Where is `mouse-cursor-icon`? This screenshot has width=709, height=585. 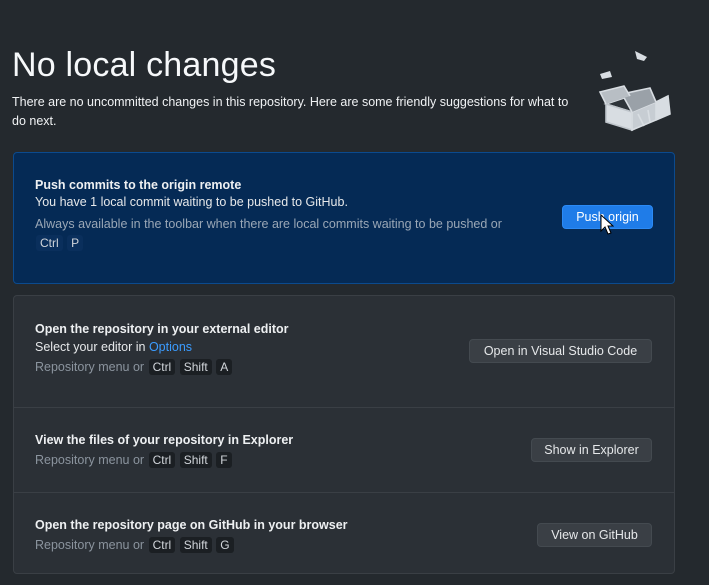 mouse-cursor-icon is located at coordinates (607, 224).